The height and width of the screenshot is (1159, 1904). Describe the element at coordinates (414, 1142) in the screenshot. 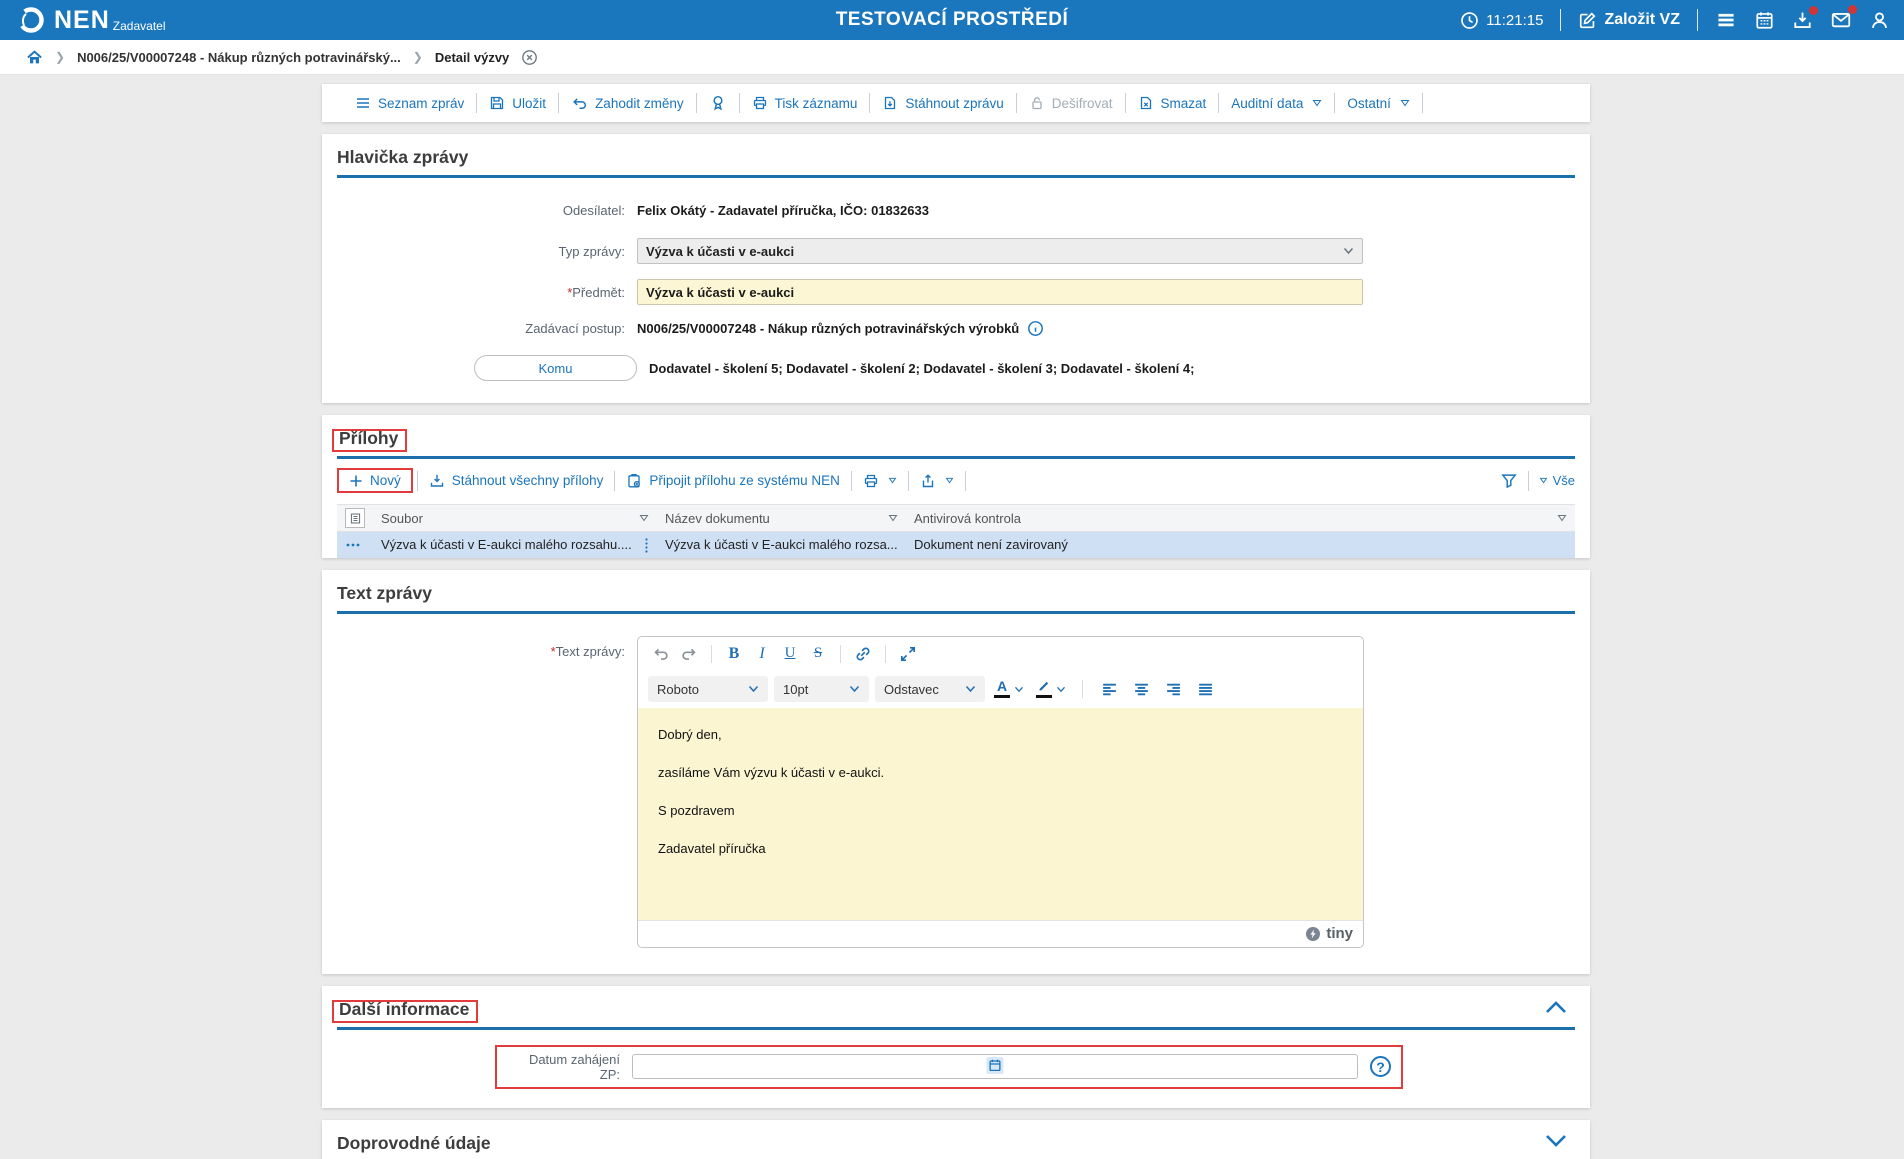

I see `section-title-accompanying: Doprovodné údaje` at that location.